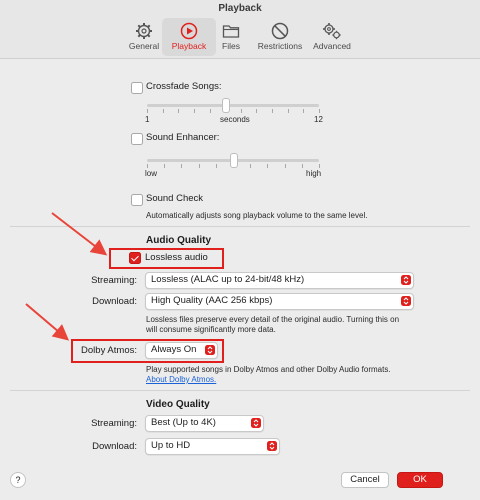  What do you see at coordinates (66, 276) in the screenshot?
I see `annotation-arrows` at bounding box center [66, 276].